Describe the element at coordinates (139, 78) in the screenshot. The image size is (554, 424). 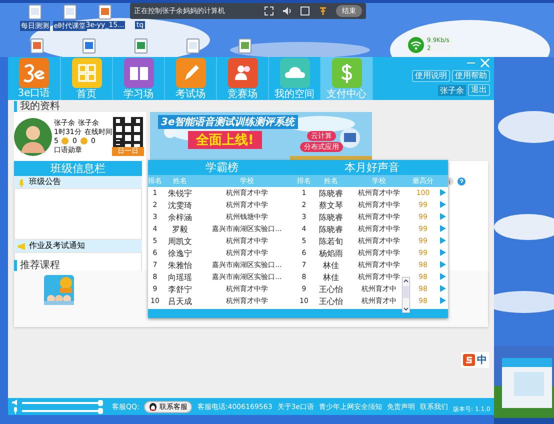
I see `nav-tab: 学习场` at that location.